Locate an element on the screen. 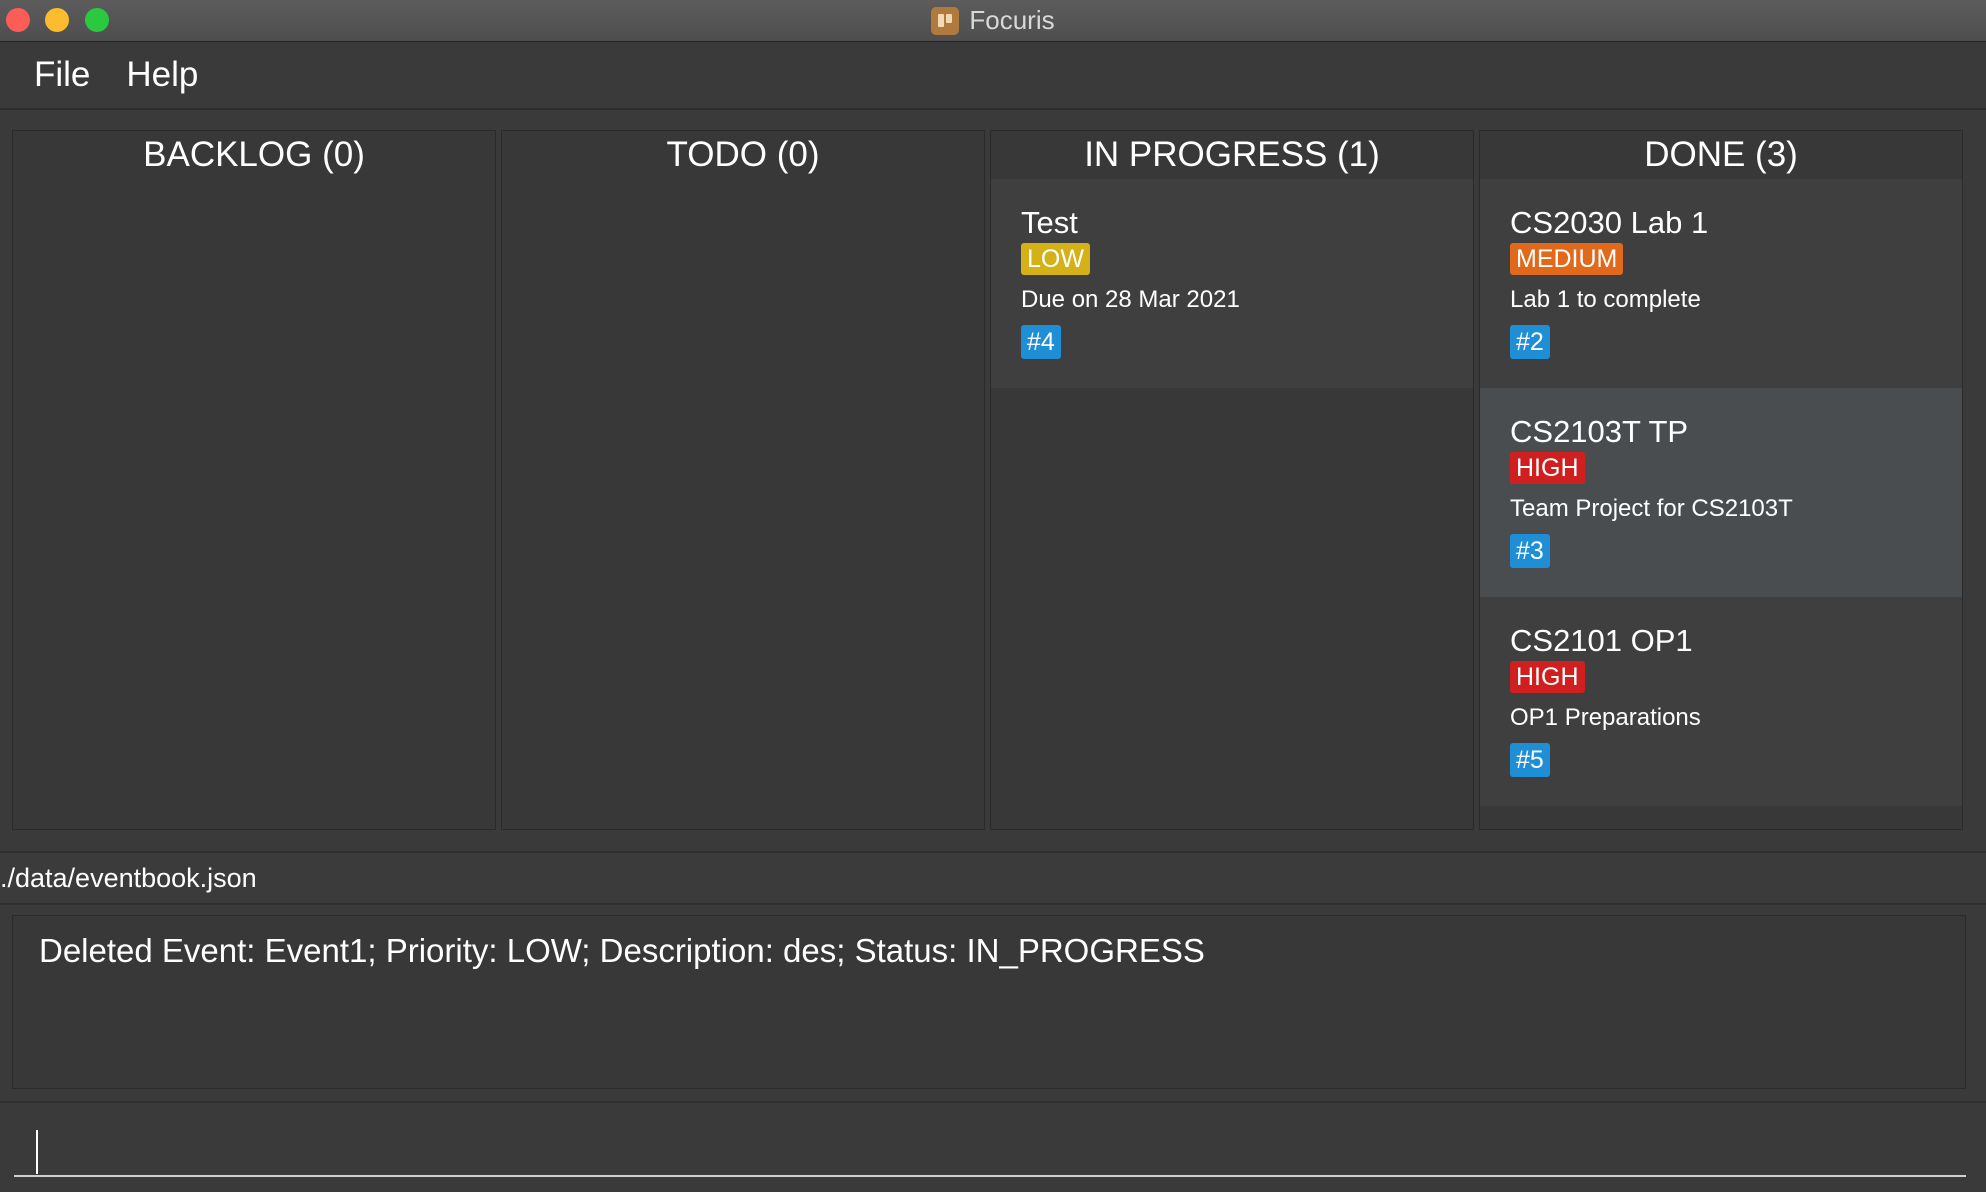  window-title-bar: Focuris is located at coordinates (993, 21).